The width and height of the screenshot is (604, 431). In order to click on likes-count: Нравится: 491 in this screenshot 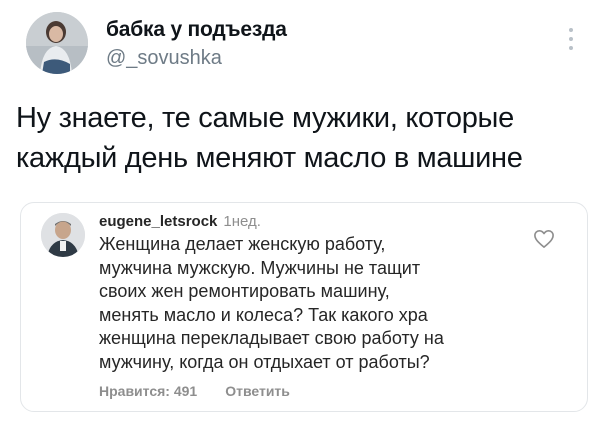, I will do `click(148, 391)`.